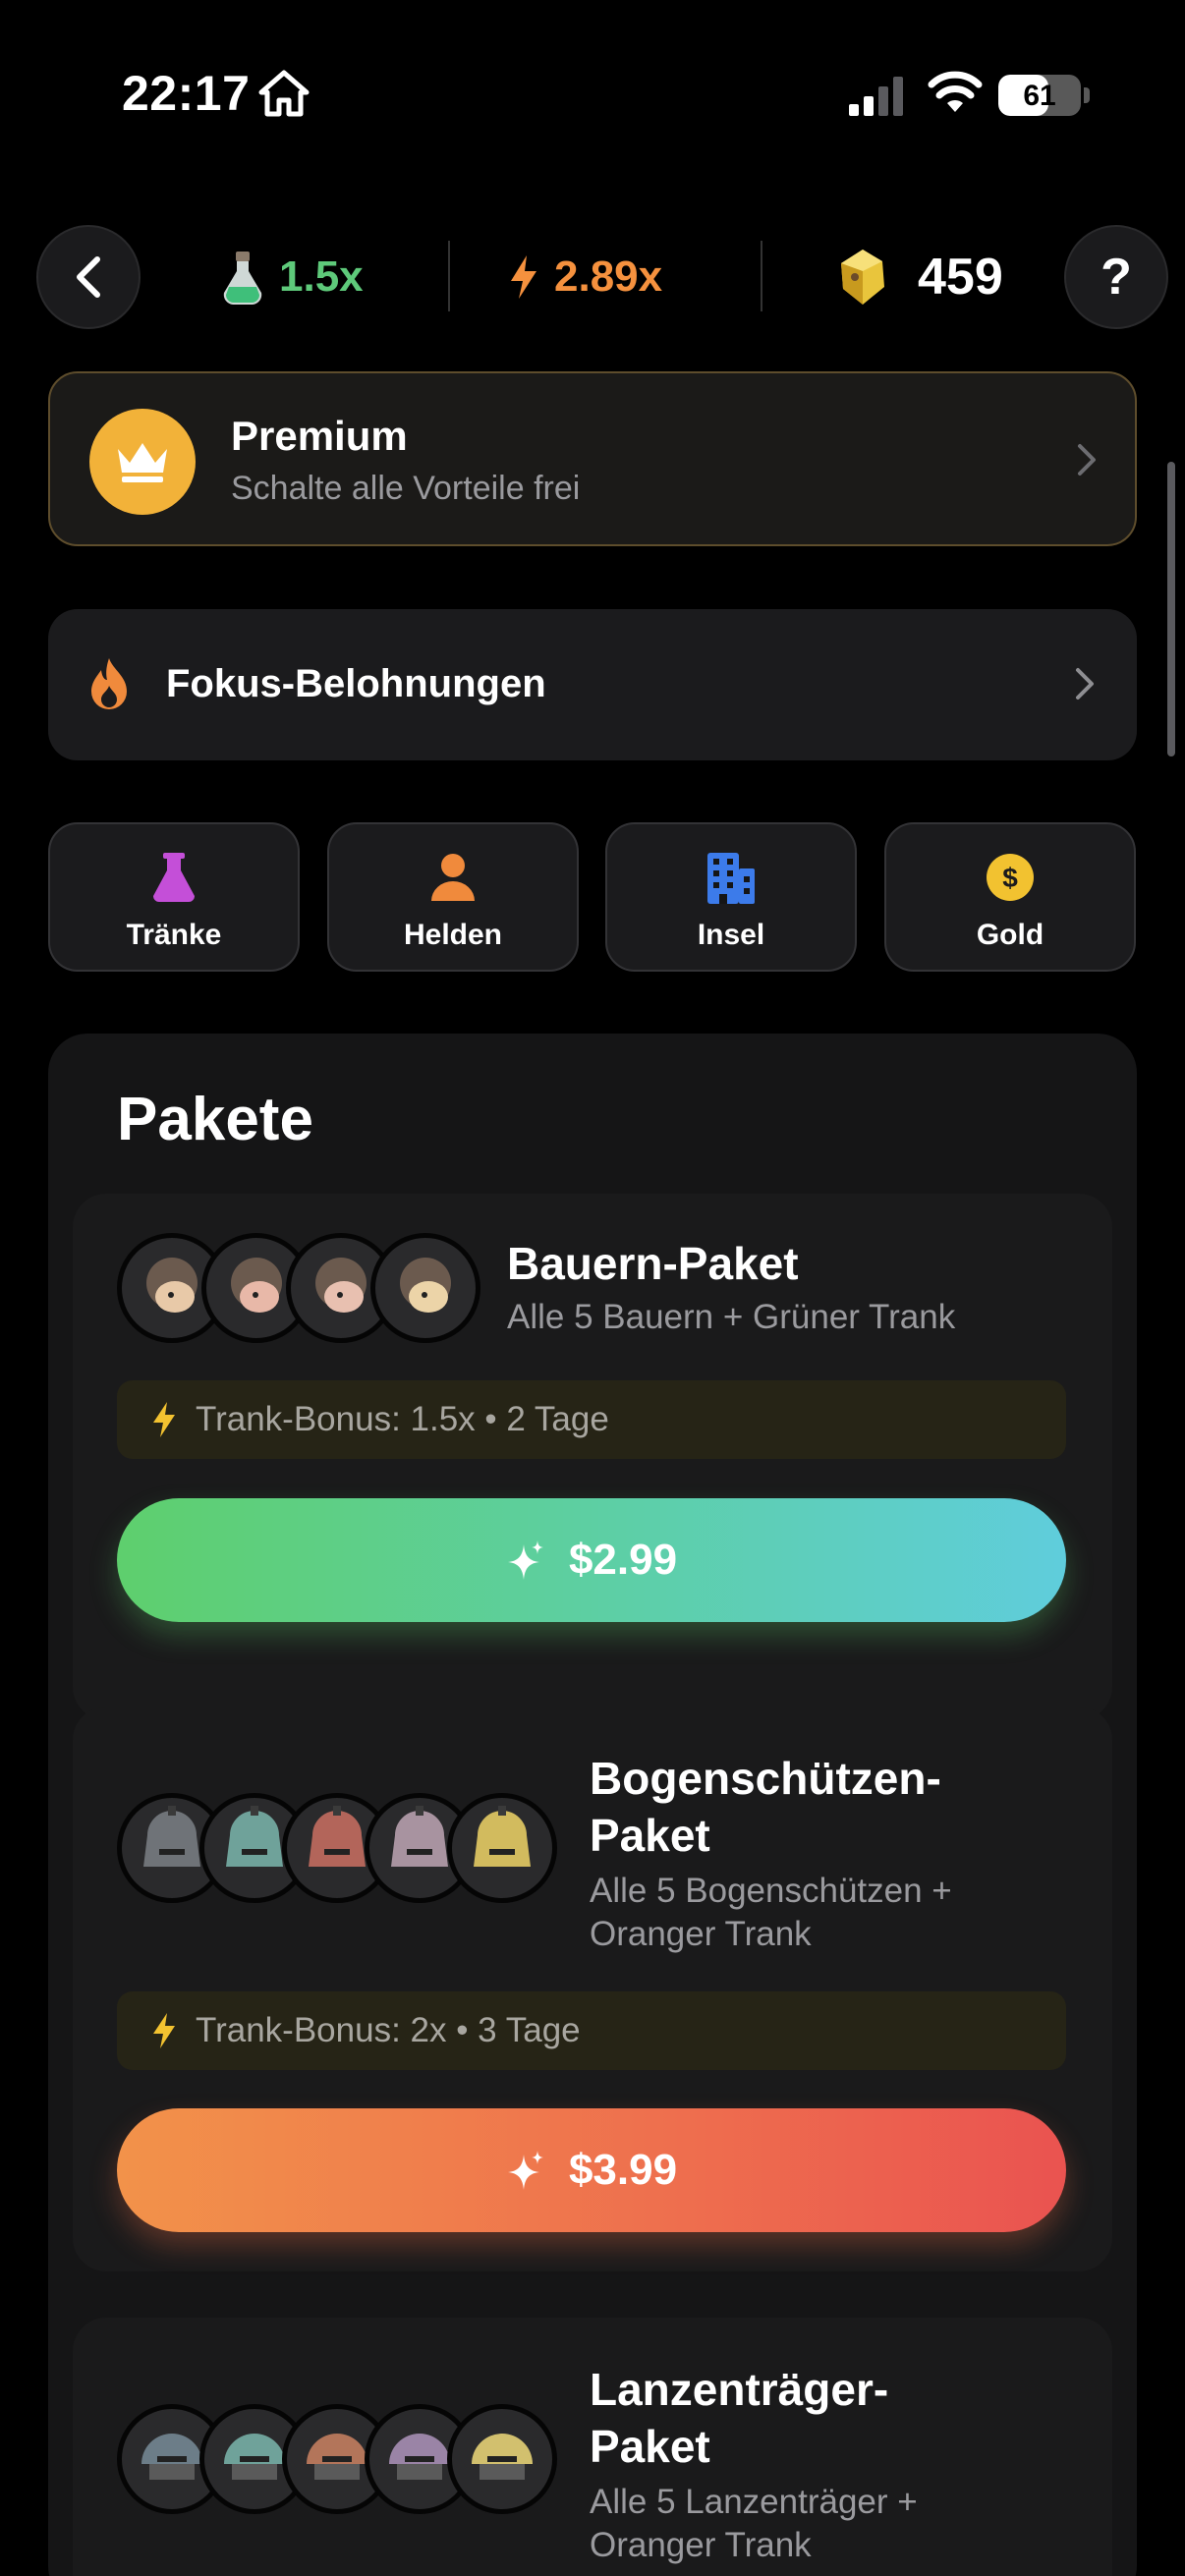  I want to click on gem-count: 459, so click(961, 277).